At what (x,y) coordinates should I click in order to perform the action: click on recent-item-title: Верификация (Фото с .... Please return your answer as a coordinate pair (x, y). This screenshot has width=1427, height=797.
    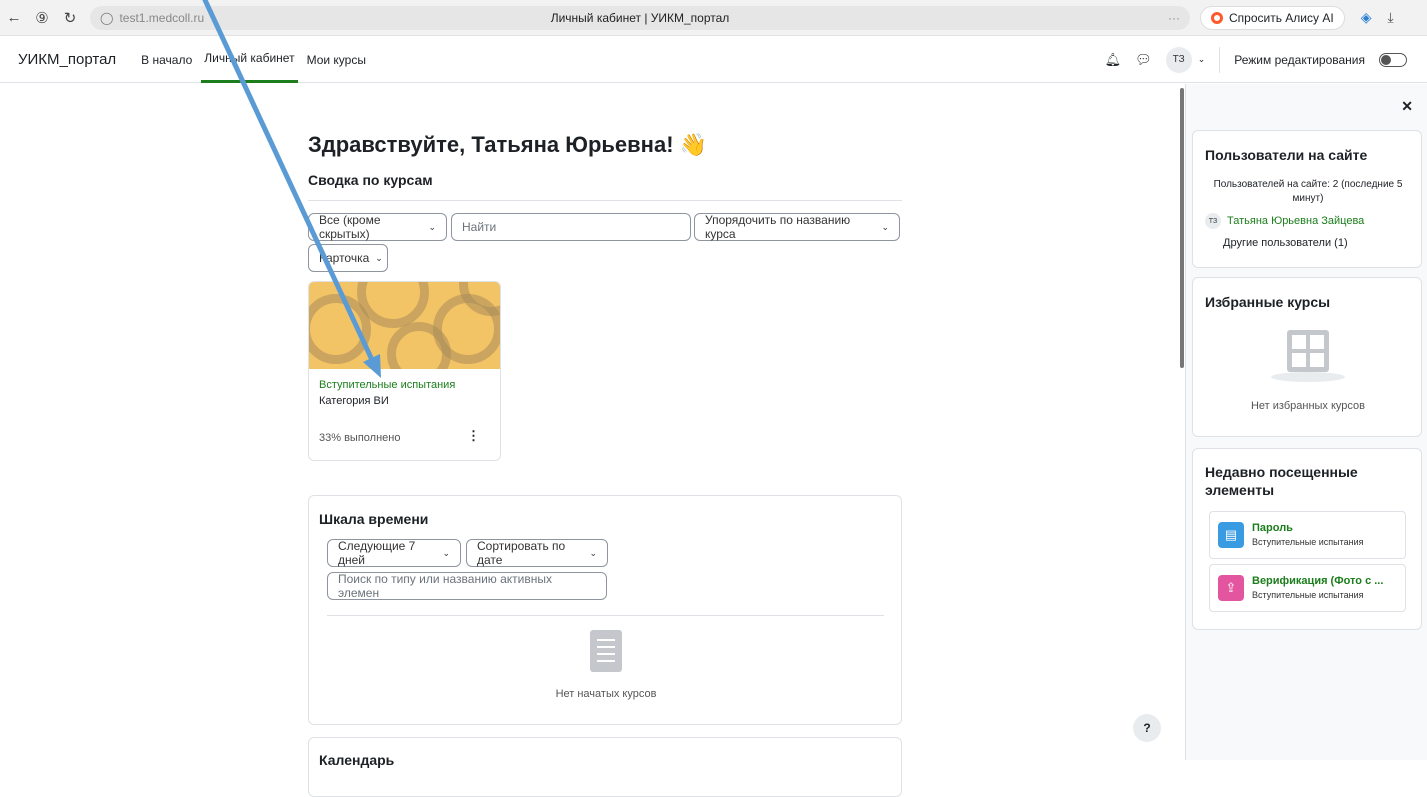
    Looking at the image, I should click on (1317, 581).